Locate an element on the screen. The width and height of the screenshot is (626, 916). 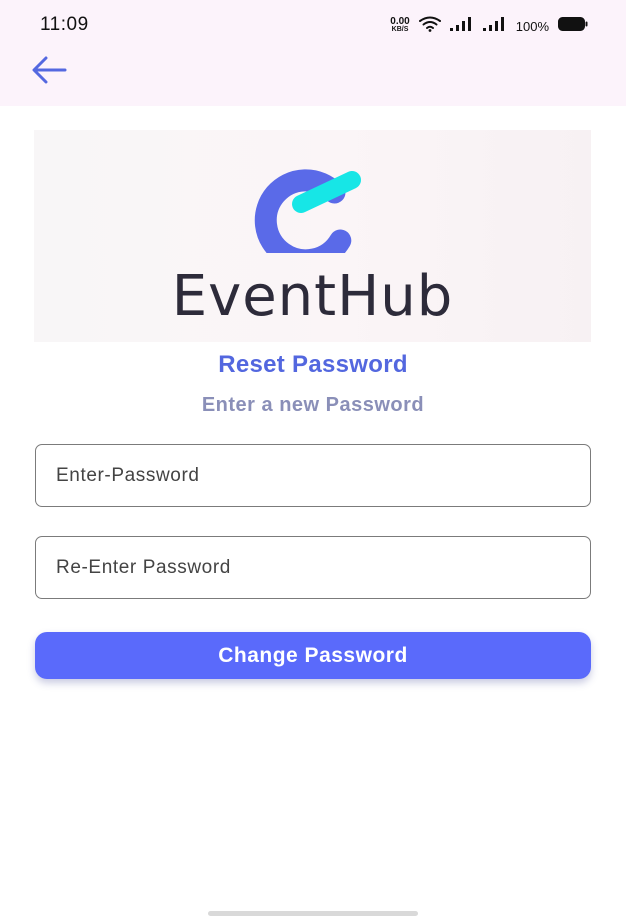
confirm-password-input is located at coordinates (313, 567).